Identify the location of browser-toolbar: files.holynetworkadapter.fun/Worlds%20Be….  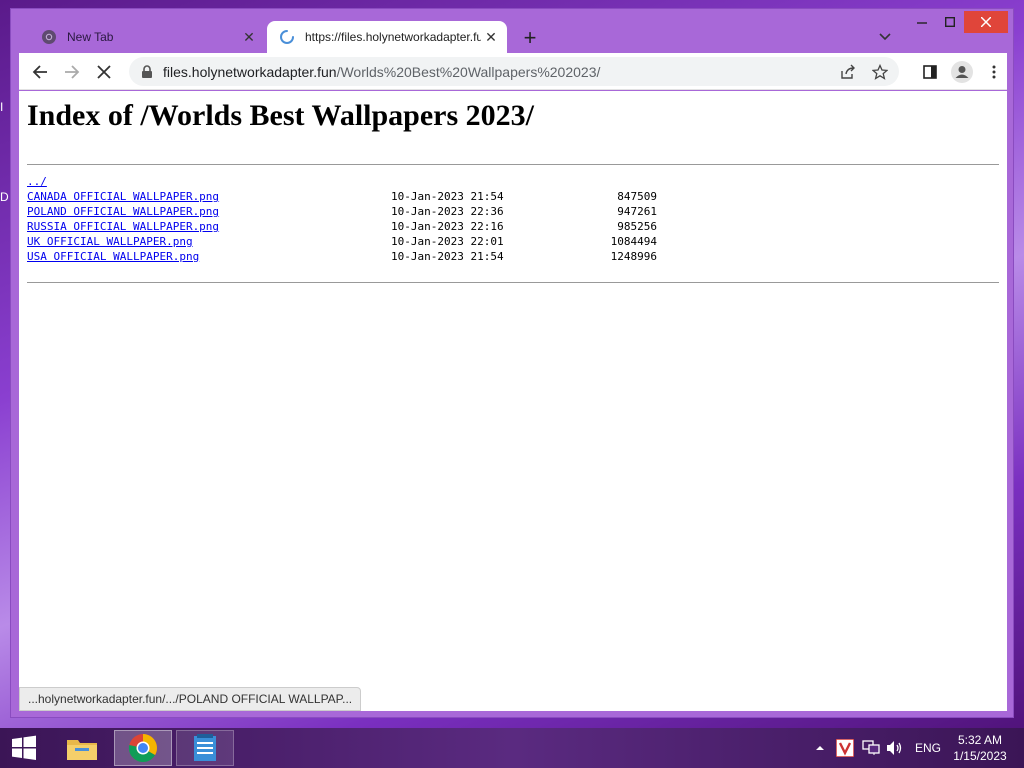
(513, 71).